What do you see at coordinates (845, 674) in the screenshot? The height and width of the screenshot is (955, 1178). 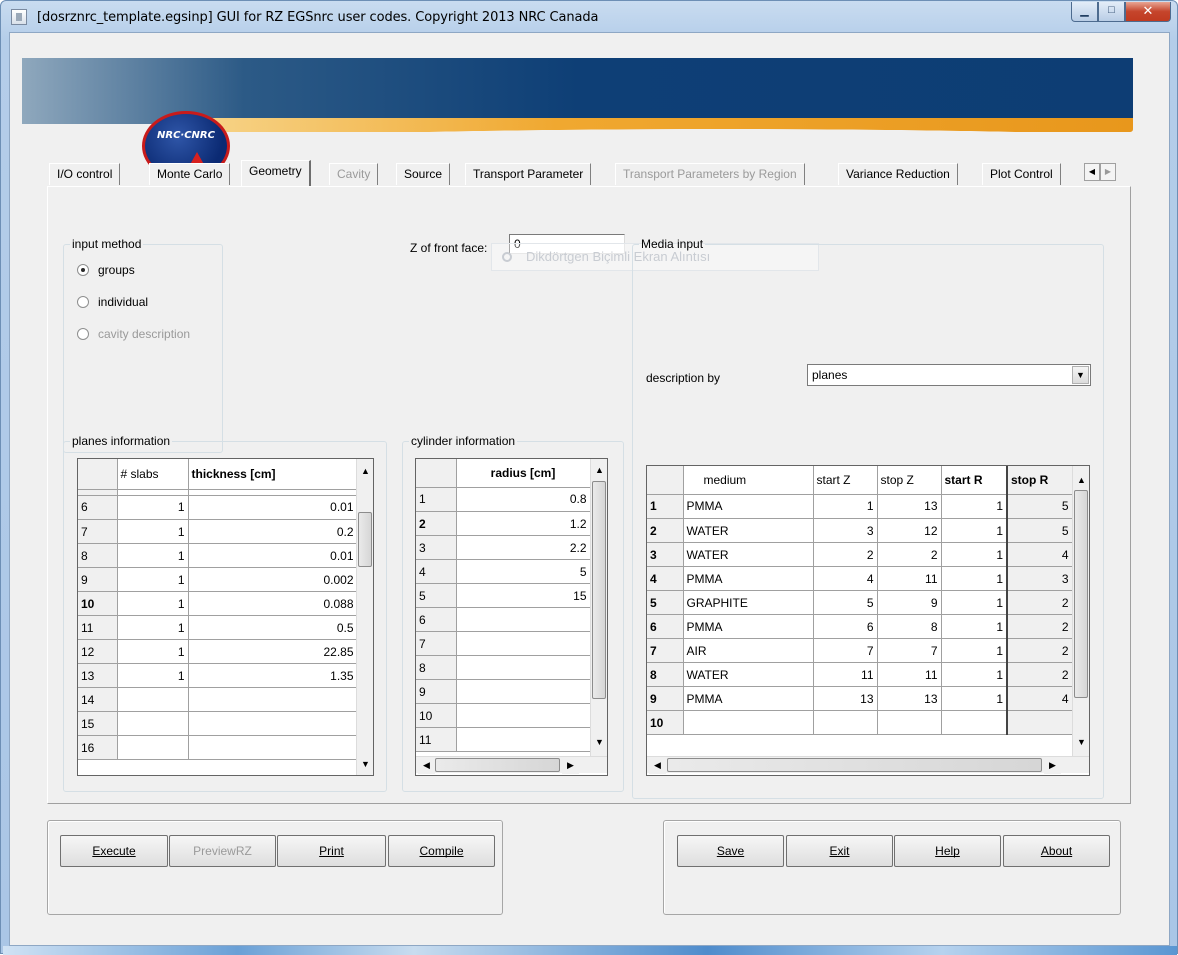 I see `start-z-cell: 11` at bounding box center [845, 674].